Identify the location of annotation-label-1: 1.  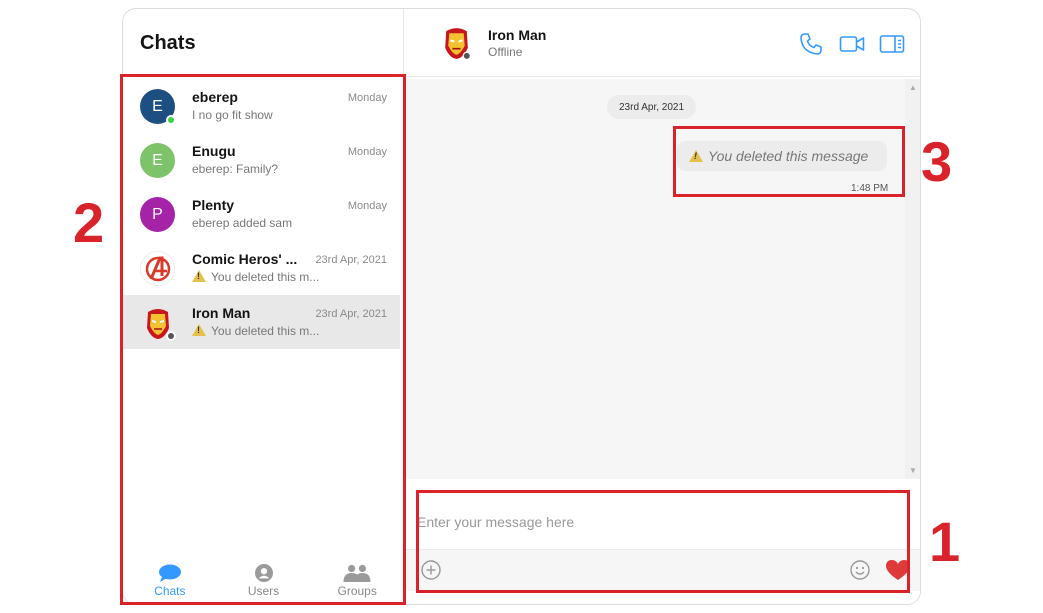
(945, 541).